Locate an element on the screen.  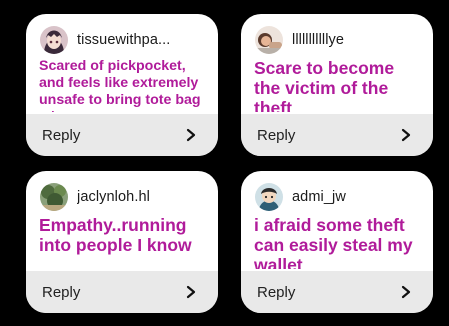
card-header: jaclynloh.hl is located at coordinates (124, 197).